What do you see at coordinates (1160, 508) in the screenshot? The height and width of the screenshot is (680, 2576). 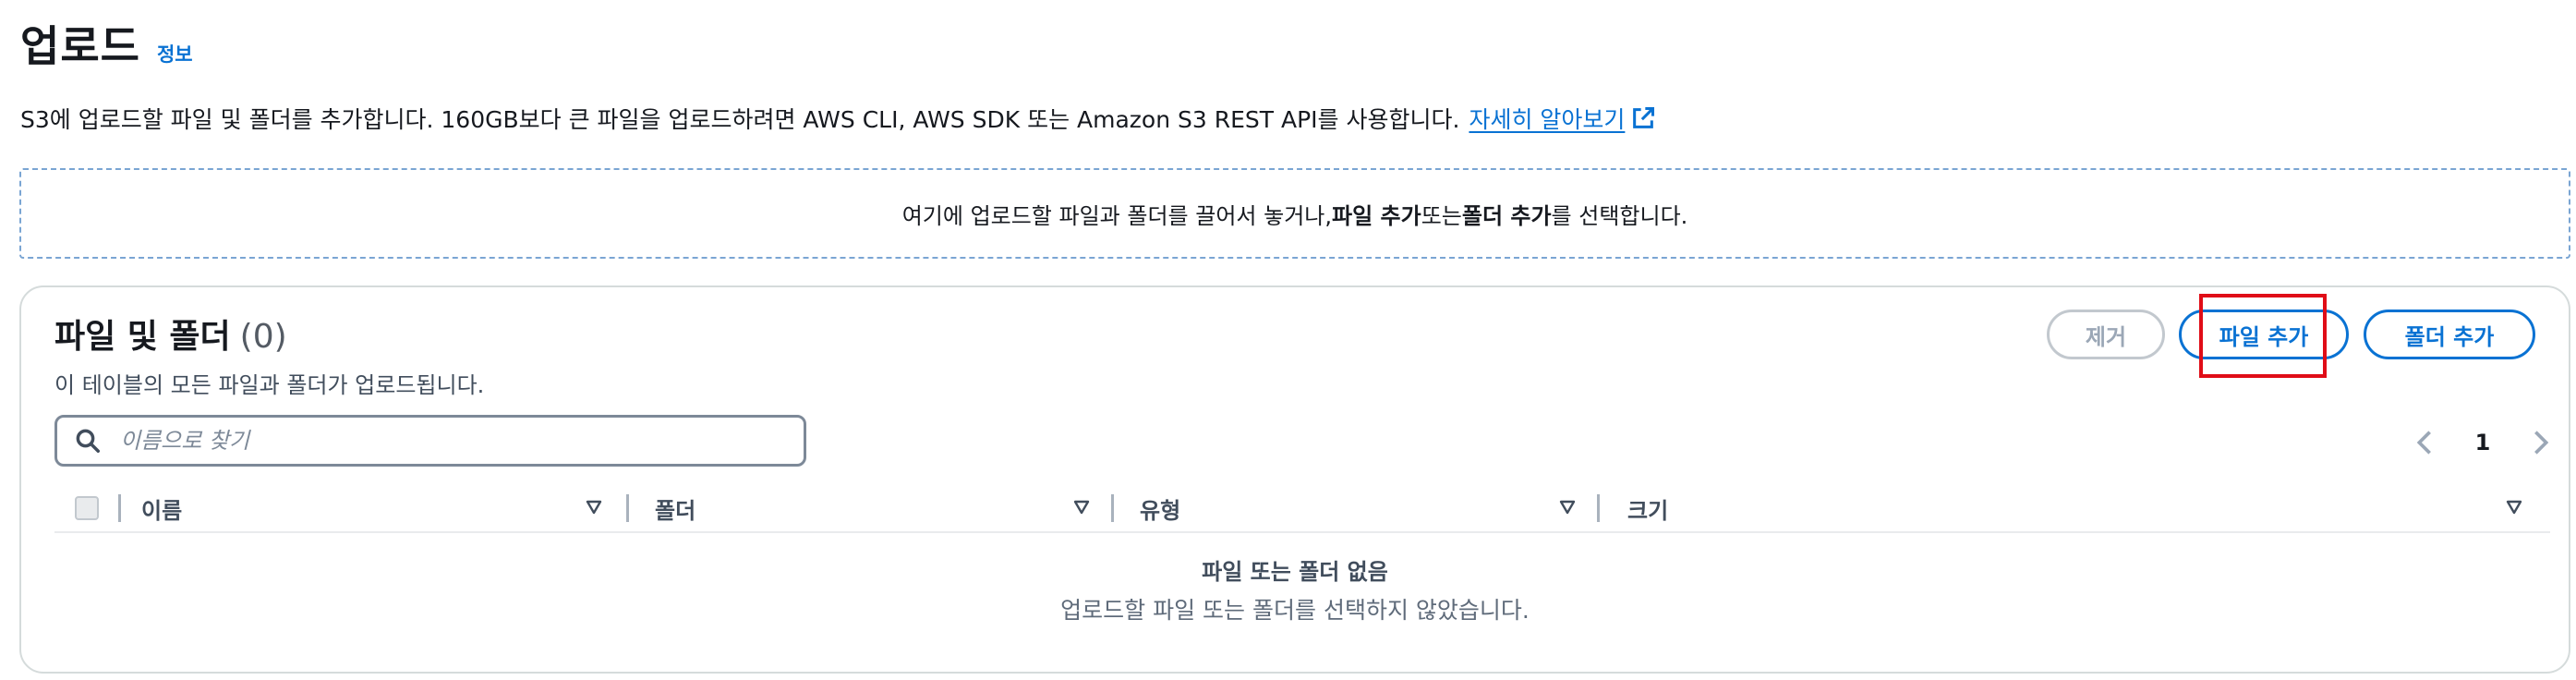 I see `column-header-type: 유형` at bounding box center [1160, 508].